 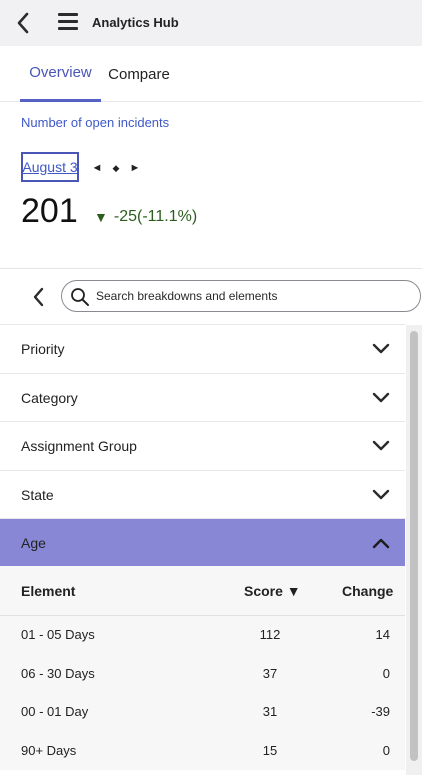 What do you see at coordinates (58, 673) in the screenshot?
I see `cell-element: 06 - 30 Days` at bounding box center [58, 673].